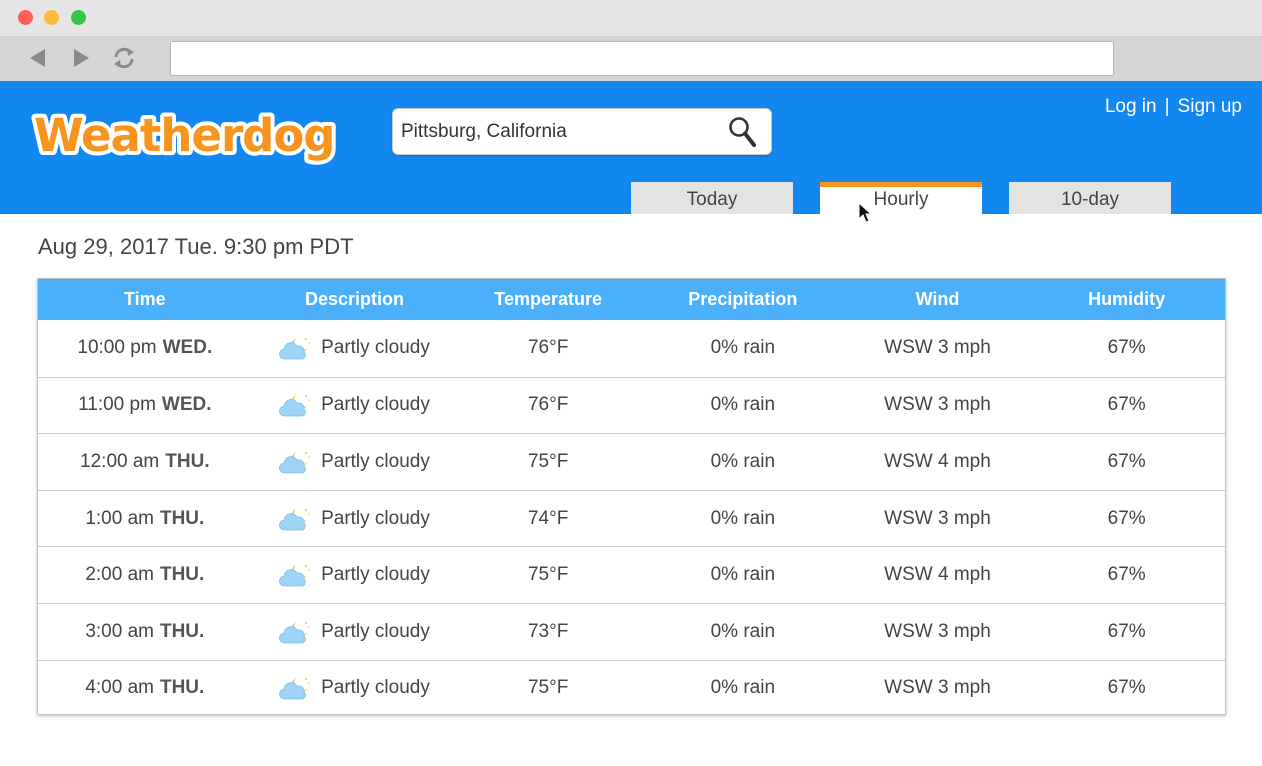  What do you see at coordinates (1173, 107) in the screenshot?
I see `auth-links: Log in | Sign up` at bounding box center [1173, 107].